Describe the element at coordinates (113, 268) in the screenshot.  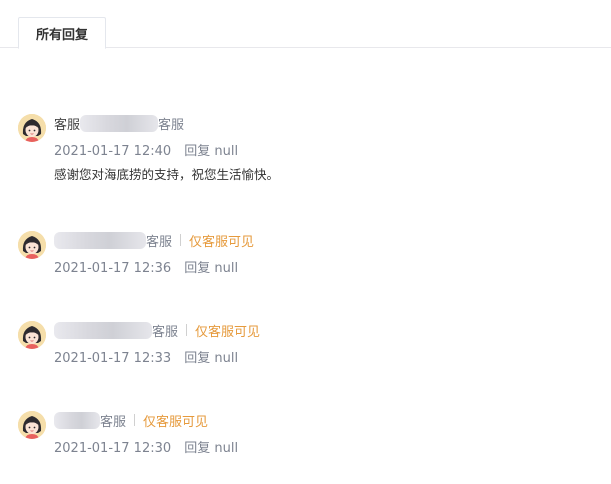
I see `reply-timestamp: 2021-01-17 12:36` at that location.